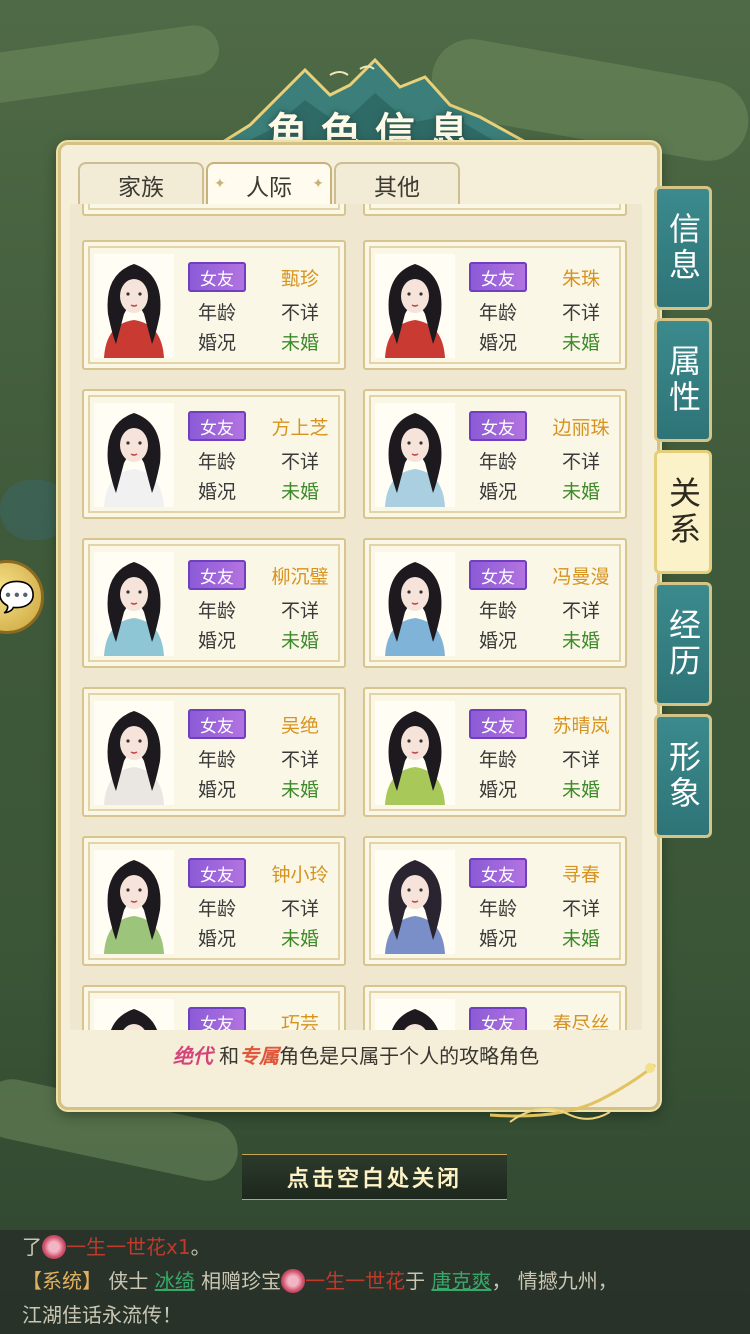 The image size is (750, 1334). What do you see at coordinates (580, 874) in the screenshot?
I see `character-name: 寻春` at bounding box center [580, 874].